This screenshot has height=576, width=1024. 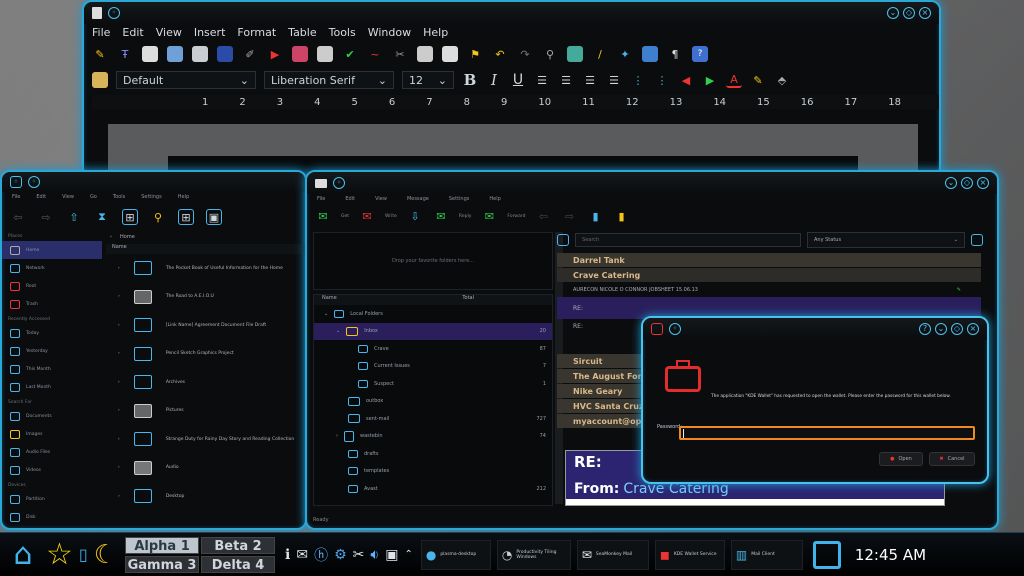 What do you see at coordinates (734, 80) in the screenshot?
I see `font-color-icon: A` at bounding box center [734, 80].